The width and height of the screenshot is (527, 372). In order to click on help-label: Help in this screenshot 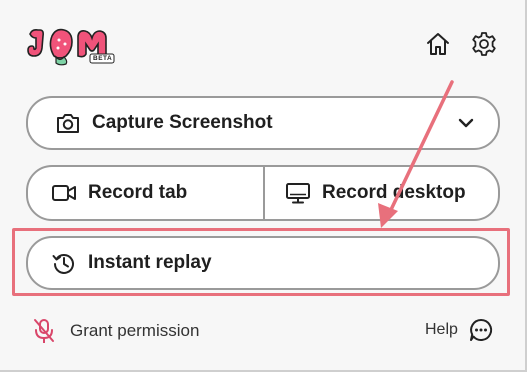, I will do `click(441, 329)`.